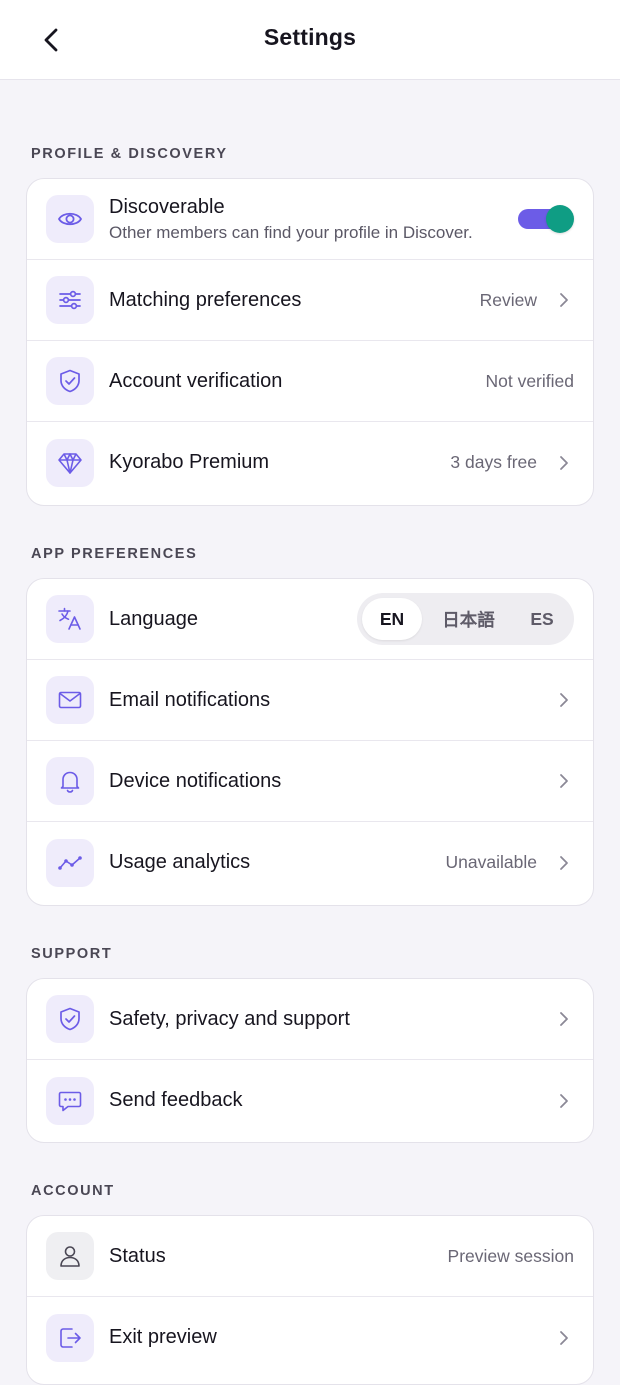 Image resolution: width=620 pixels, height=1385 pixels. I want to click on status-title: Status, so click(137, 1255).